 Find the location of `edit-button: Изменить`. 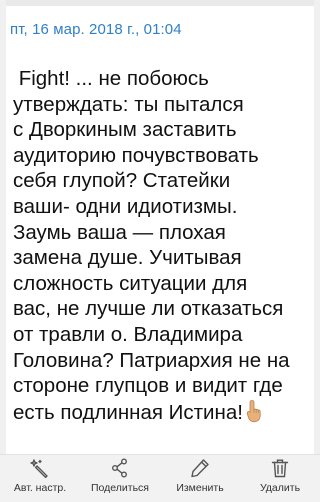

edit-button: Изменить is located at coordinates (200, 478).